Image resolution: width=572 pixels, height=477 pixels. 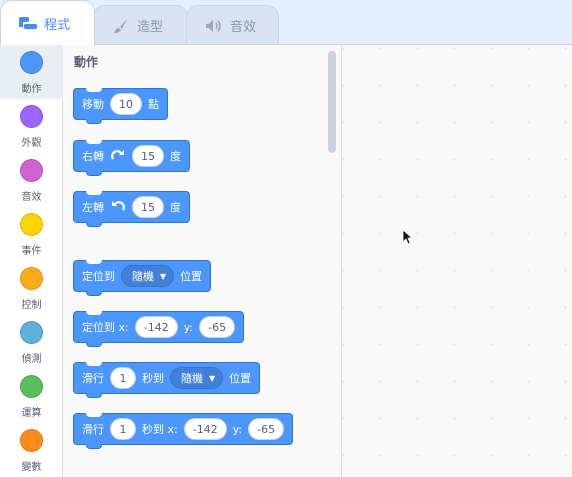 I want to click on sensing-dot-icon, so click(x=31, y=332).